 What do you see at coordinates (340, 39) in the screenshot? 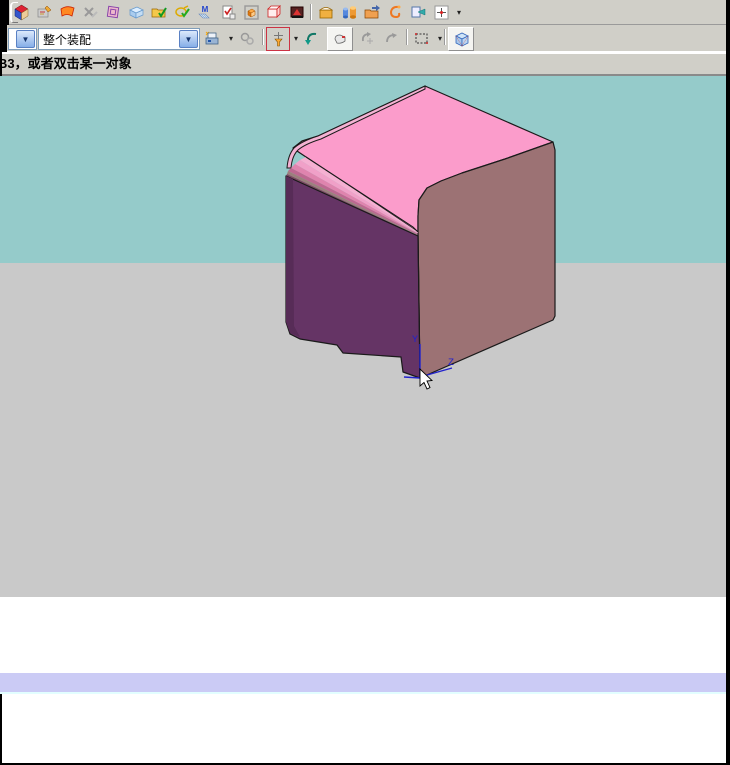
I see `shaded-display-icon` at bounding box center [340, 39].